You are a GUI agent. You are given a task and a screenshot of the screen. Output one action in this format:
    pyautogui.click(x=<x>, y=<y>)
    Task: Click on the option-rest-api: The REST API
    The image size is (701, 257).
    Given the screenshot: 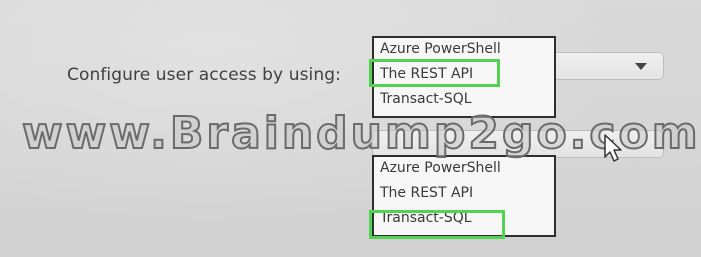 What is the action you would take?
    pyautogui.click(x=426, y=193)
    